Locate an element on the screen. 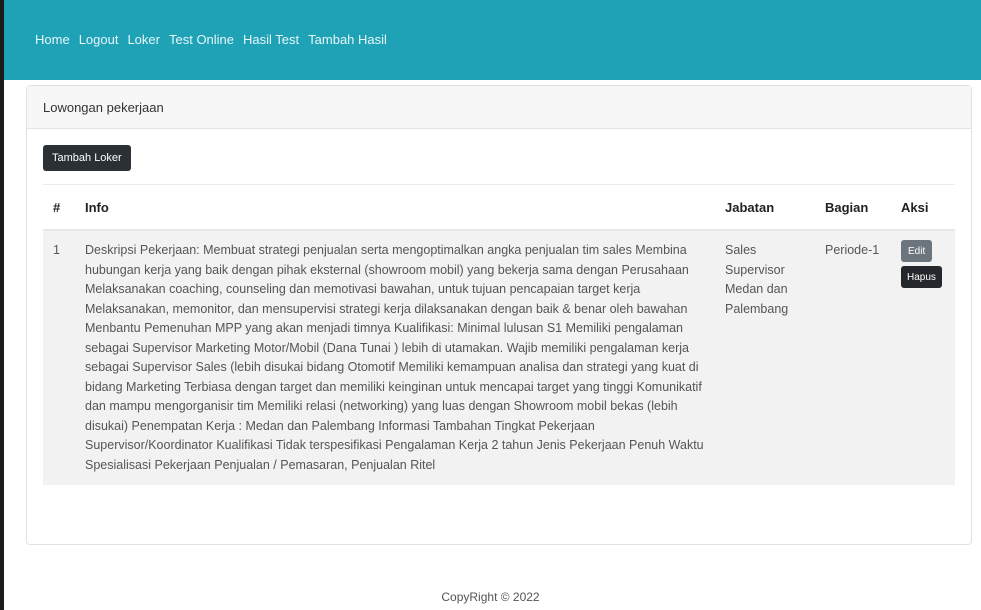 This screenshot has width=981, height=610. nav-hasil-test-link: Hasil Test is located at coordinates (271, 39).